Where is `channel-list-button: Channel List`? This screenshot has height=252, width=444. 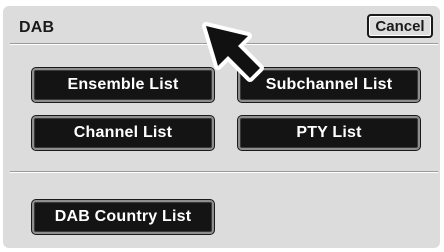
channel-list-button: Channel List is located at coordinates (123, 133).